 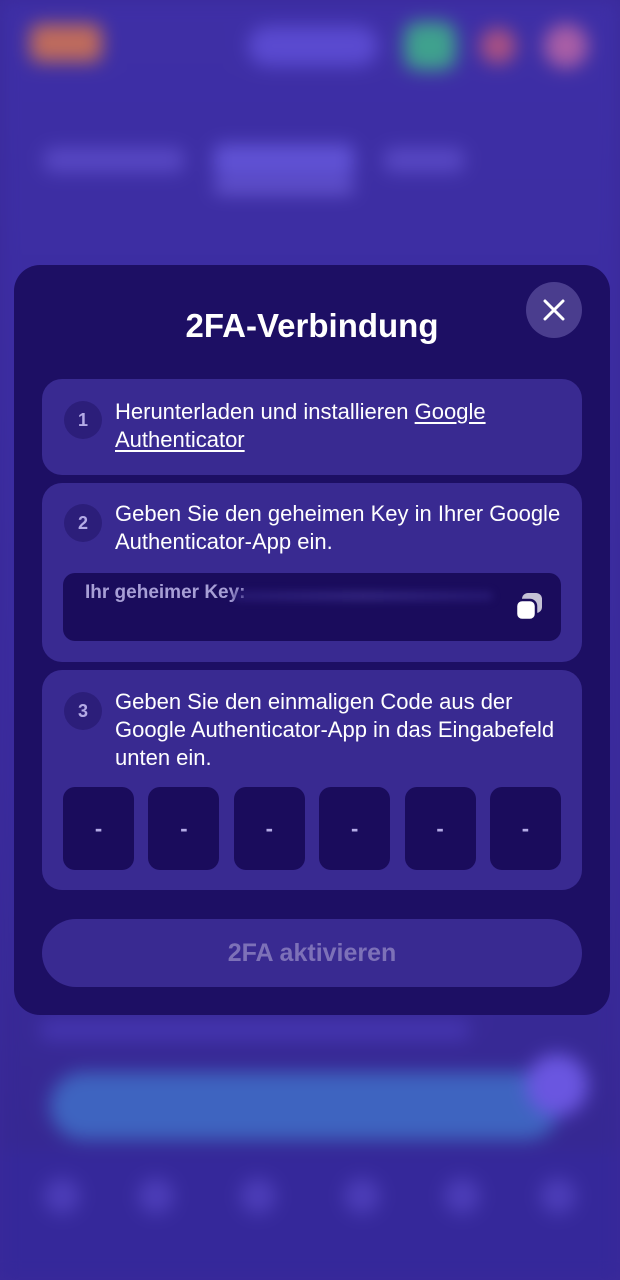 I want to click on step-number: 3, so click(x=83, y=711).